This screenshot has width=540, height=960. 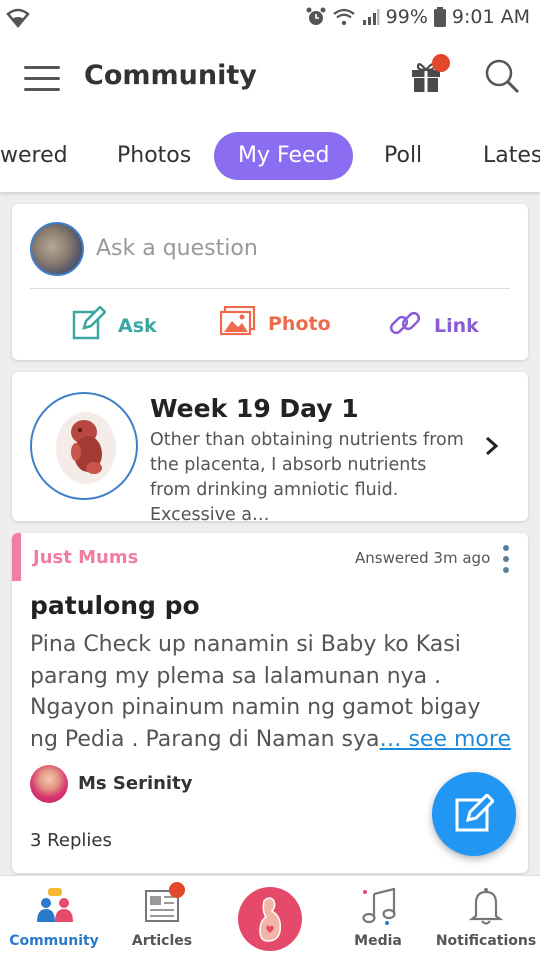 I want to click on bell-icon, so click(x=486, y=906).